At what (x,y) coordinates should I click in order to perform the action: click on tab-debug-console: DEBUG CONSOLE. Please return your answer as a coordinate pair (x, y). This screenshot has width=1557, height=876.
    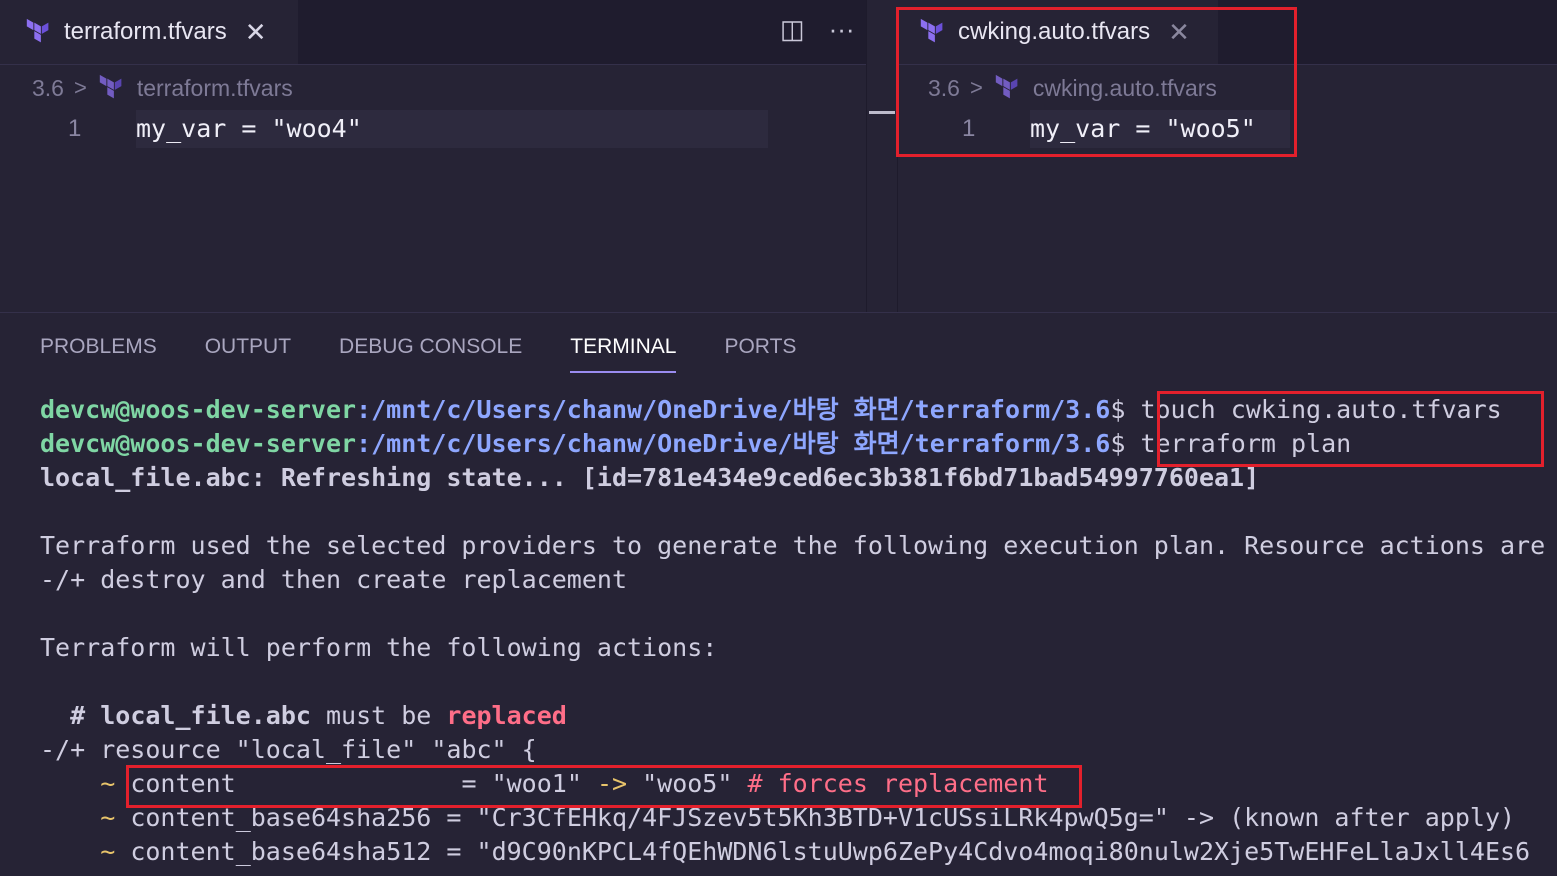
    Looking at the image, I should click on (430, 354).